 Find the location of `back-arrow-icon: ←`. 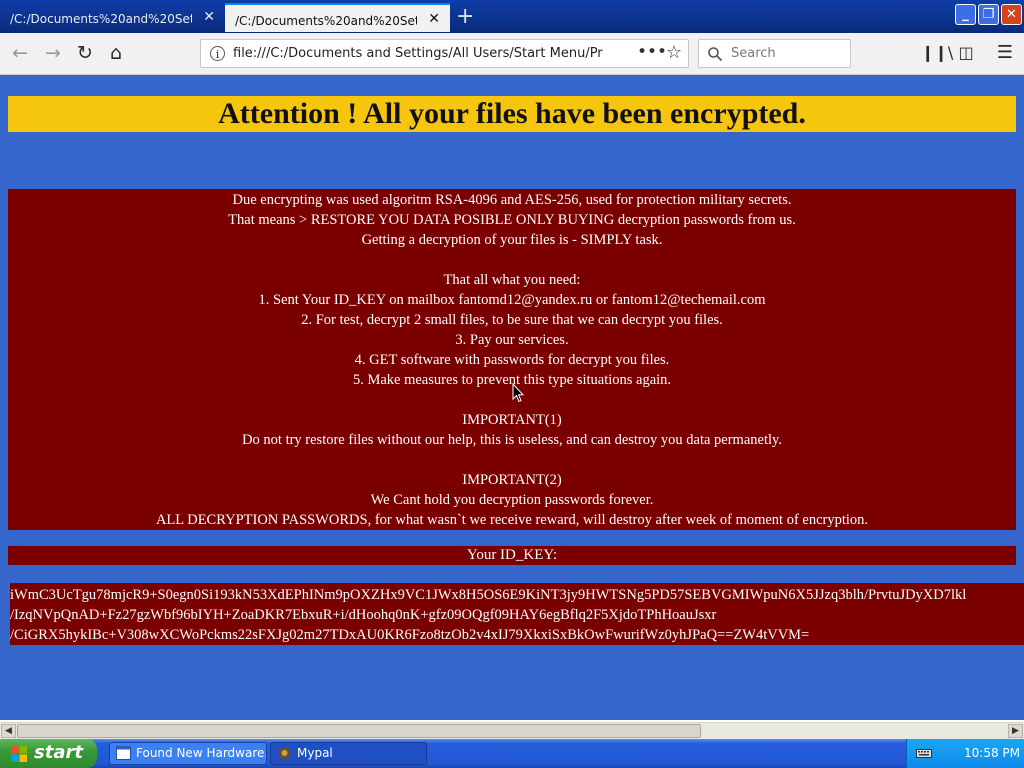

back-arrow-icon: ← is located at coordinates (20, 53).